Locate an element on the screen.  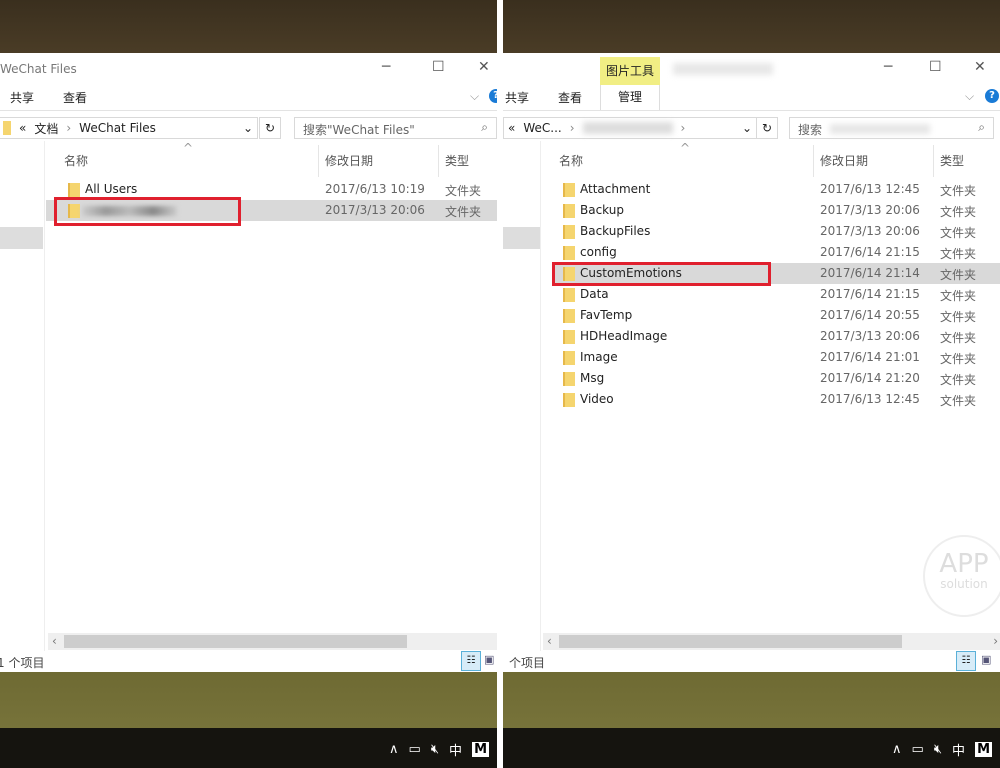
address-bar: « WeC... › › ⌄ is located at coordinates (630, 128).